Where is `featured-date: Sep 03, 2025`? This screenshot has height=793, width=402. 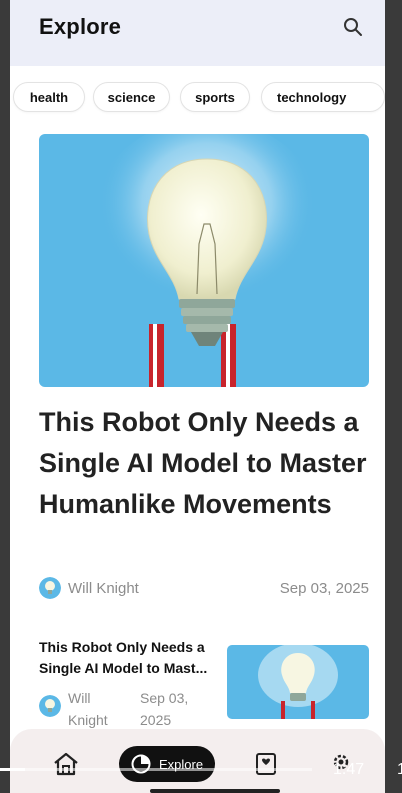
featured-date: Sep 03, 2025 is located at coordinates (324, 588).